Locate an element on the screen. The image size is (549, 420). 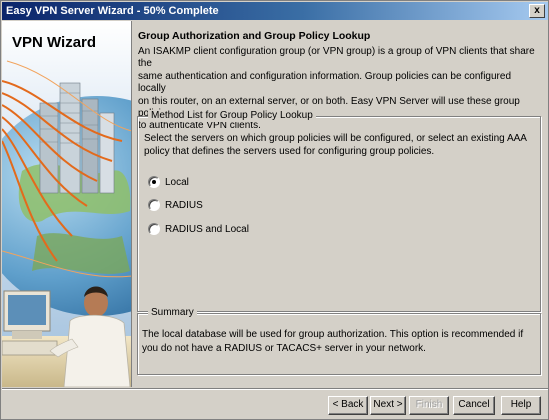
button-bar: < Back Next > Finish Cancel Help is located at coordinates (275, 403).